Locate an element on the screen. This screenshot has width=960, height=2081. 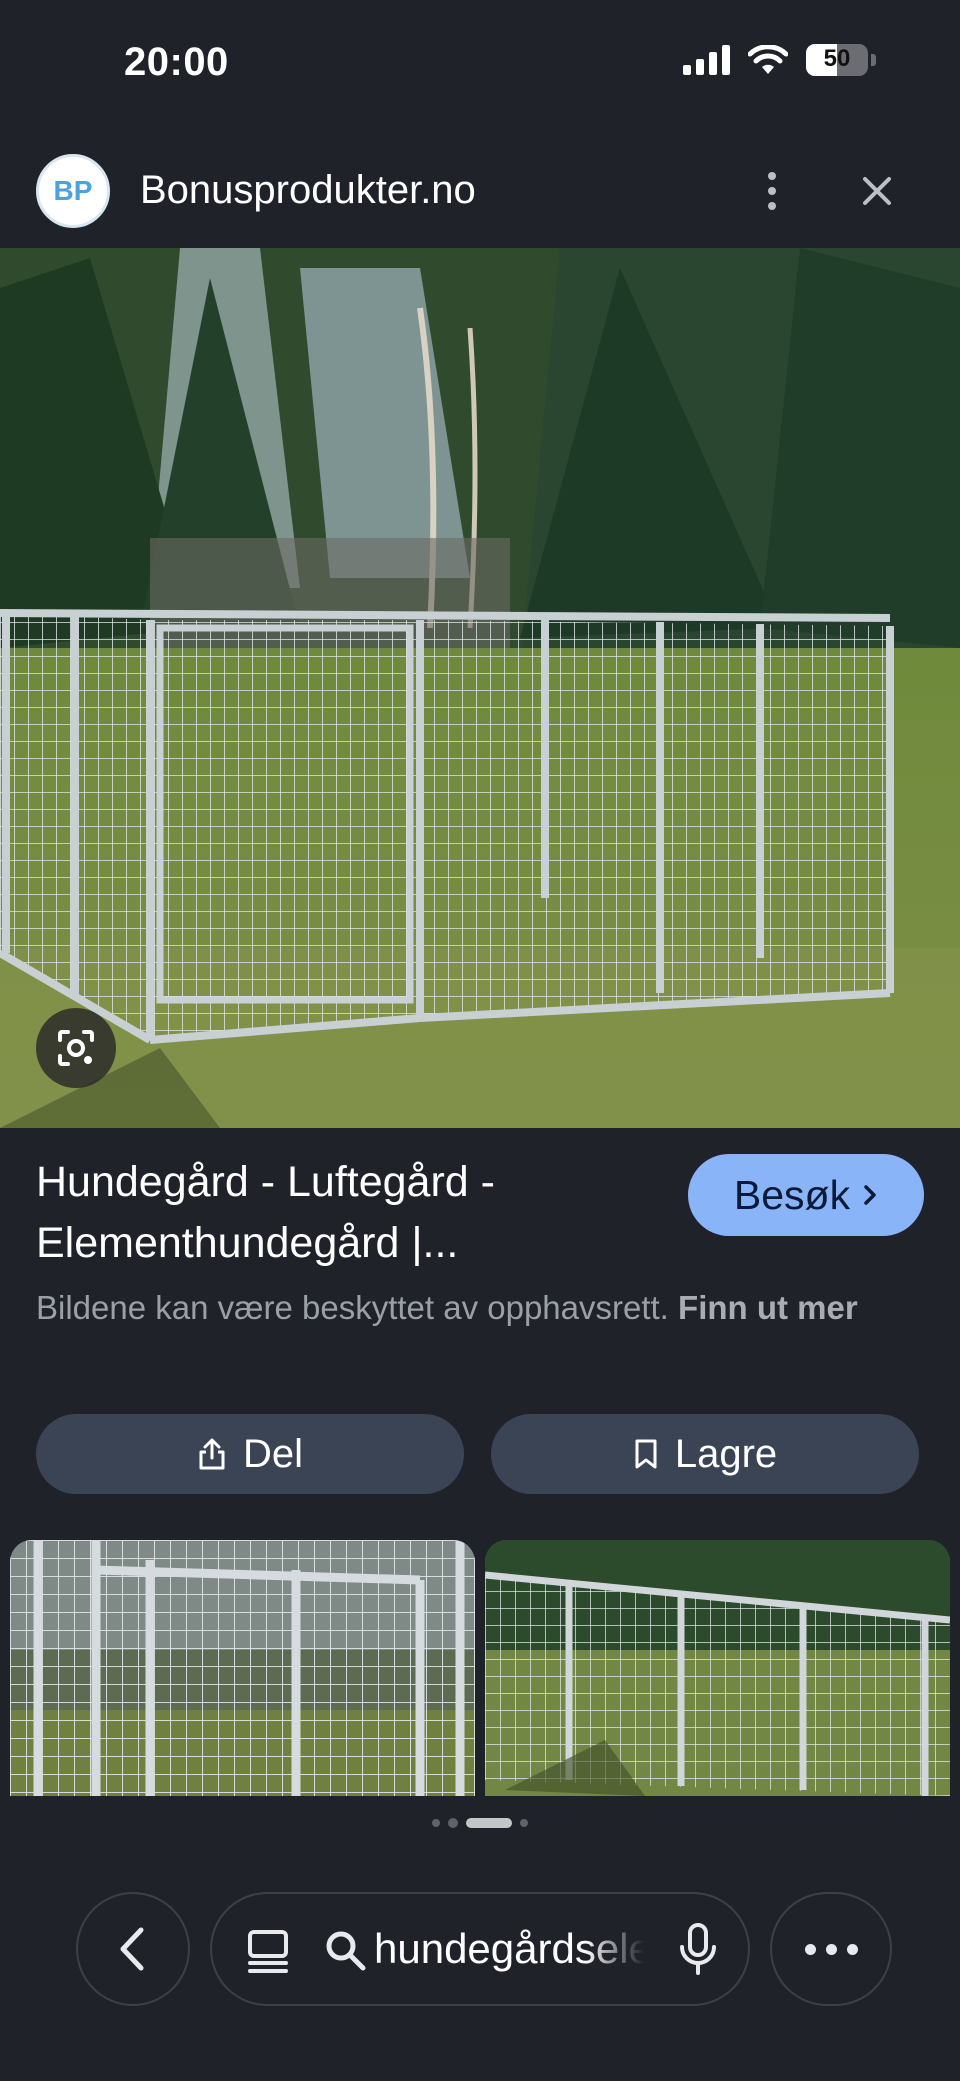
site-header: BP Bonusprodukter.no is located at coordinates (480, 191).